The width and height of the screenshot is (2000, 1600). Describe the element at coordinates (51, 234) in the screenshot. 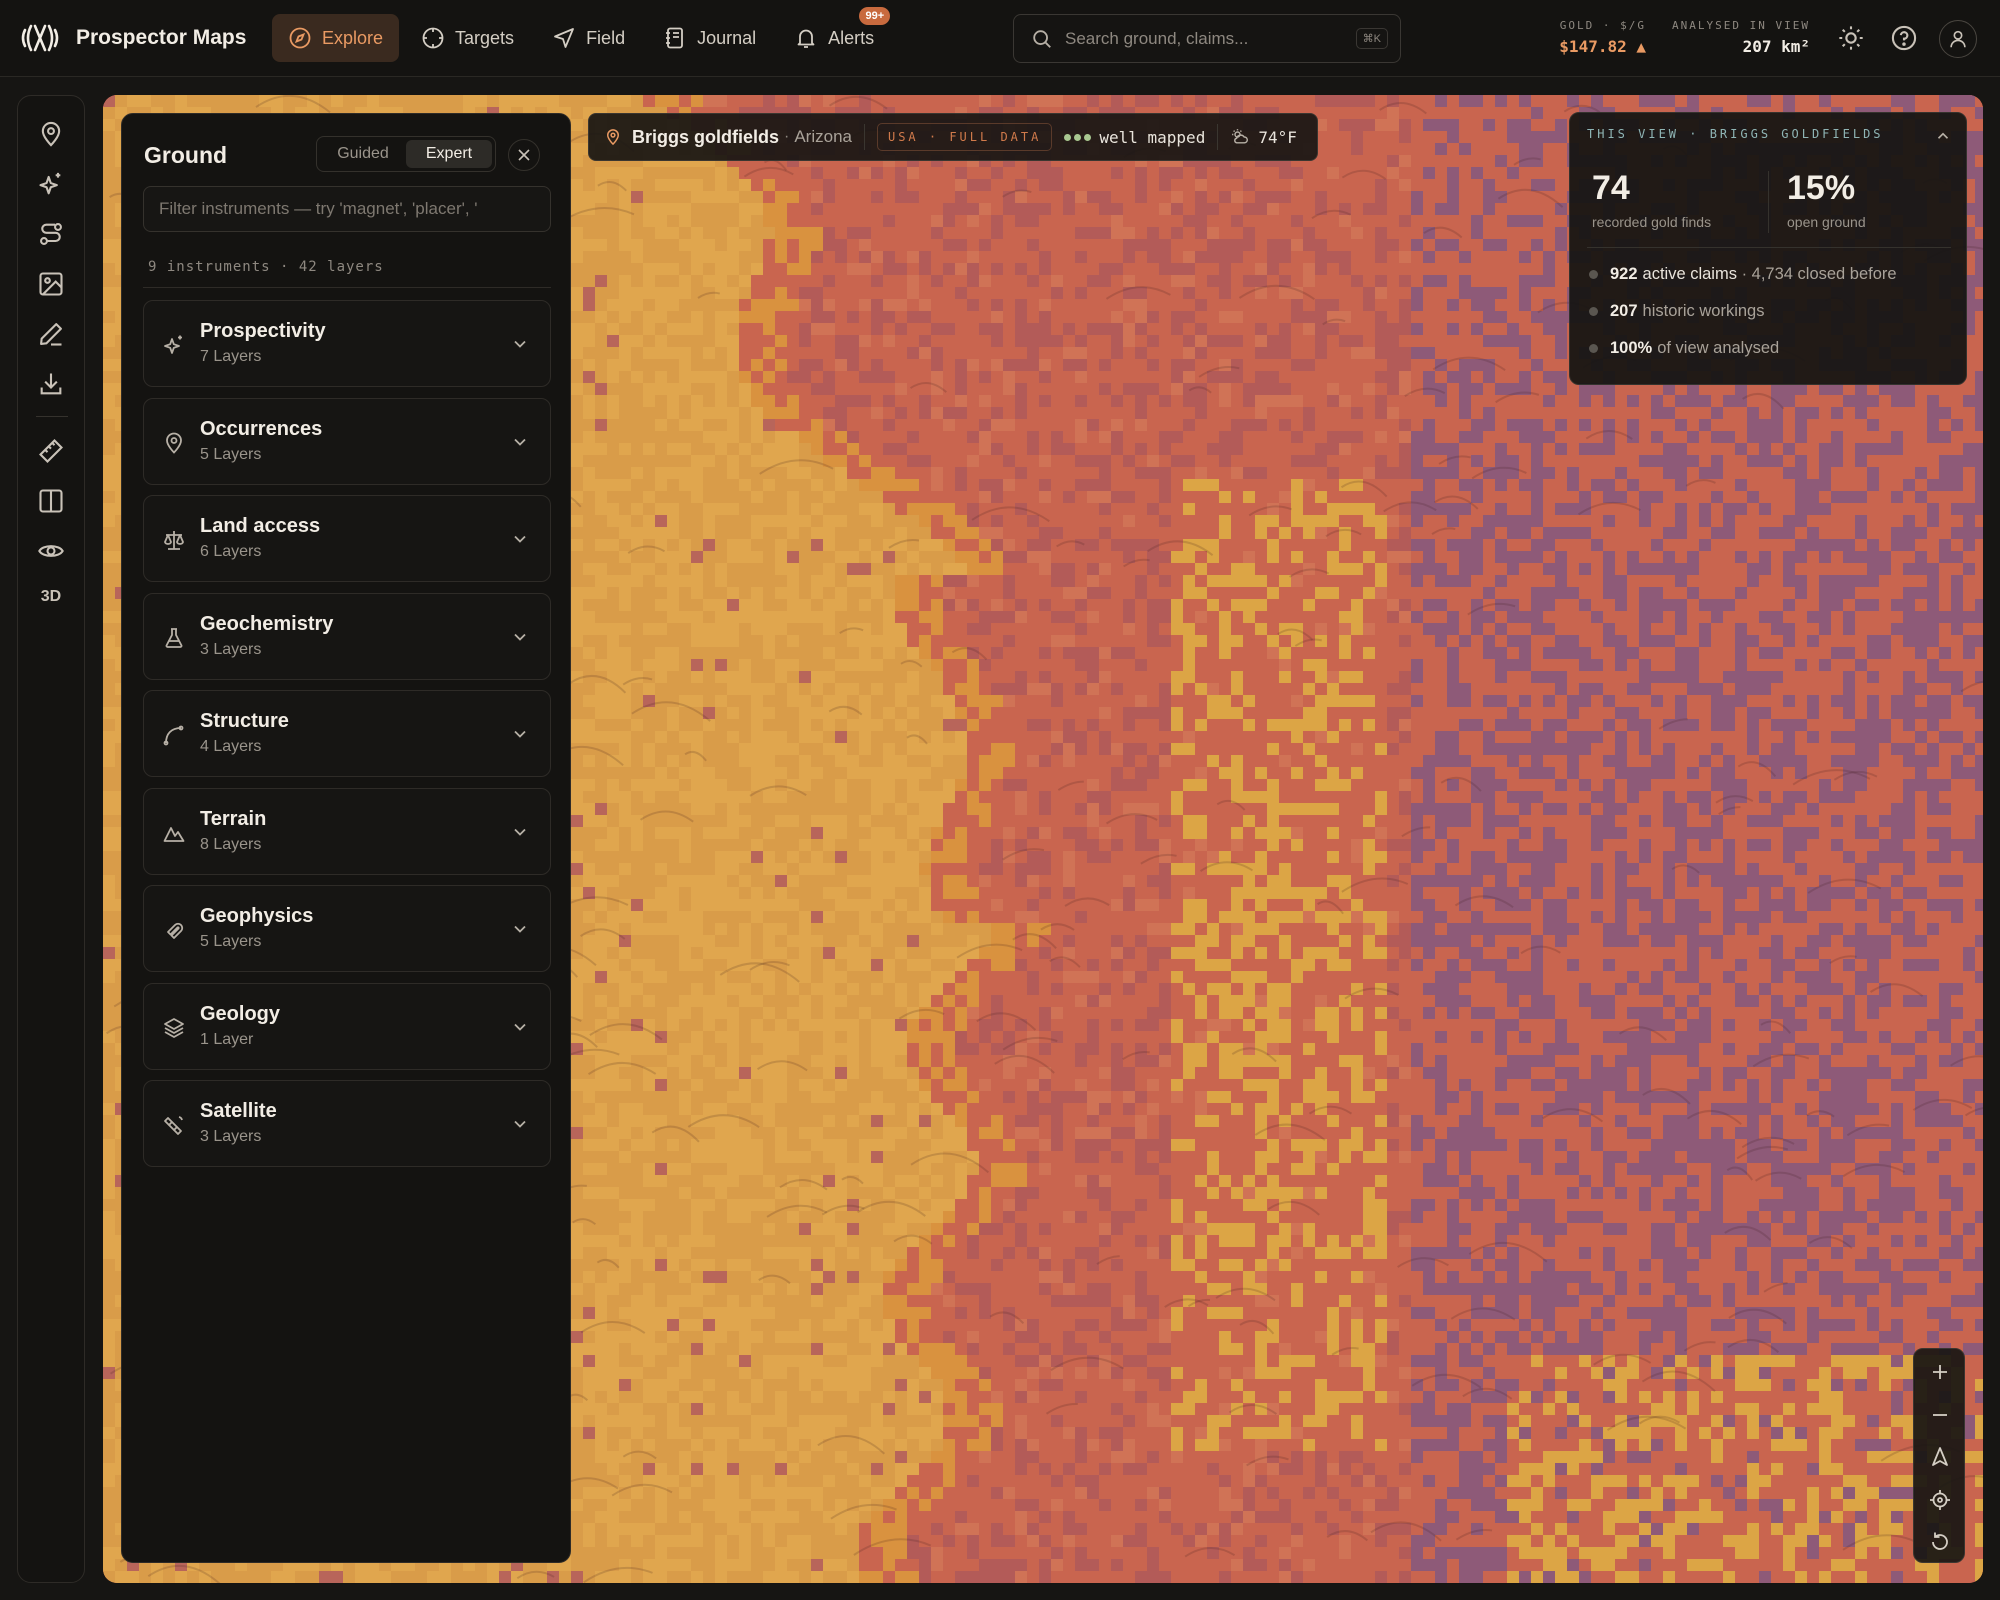

I see `route-icon` at that location.